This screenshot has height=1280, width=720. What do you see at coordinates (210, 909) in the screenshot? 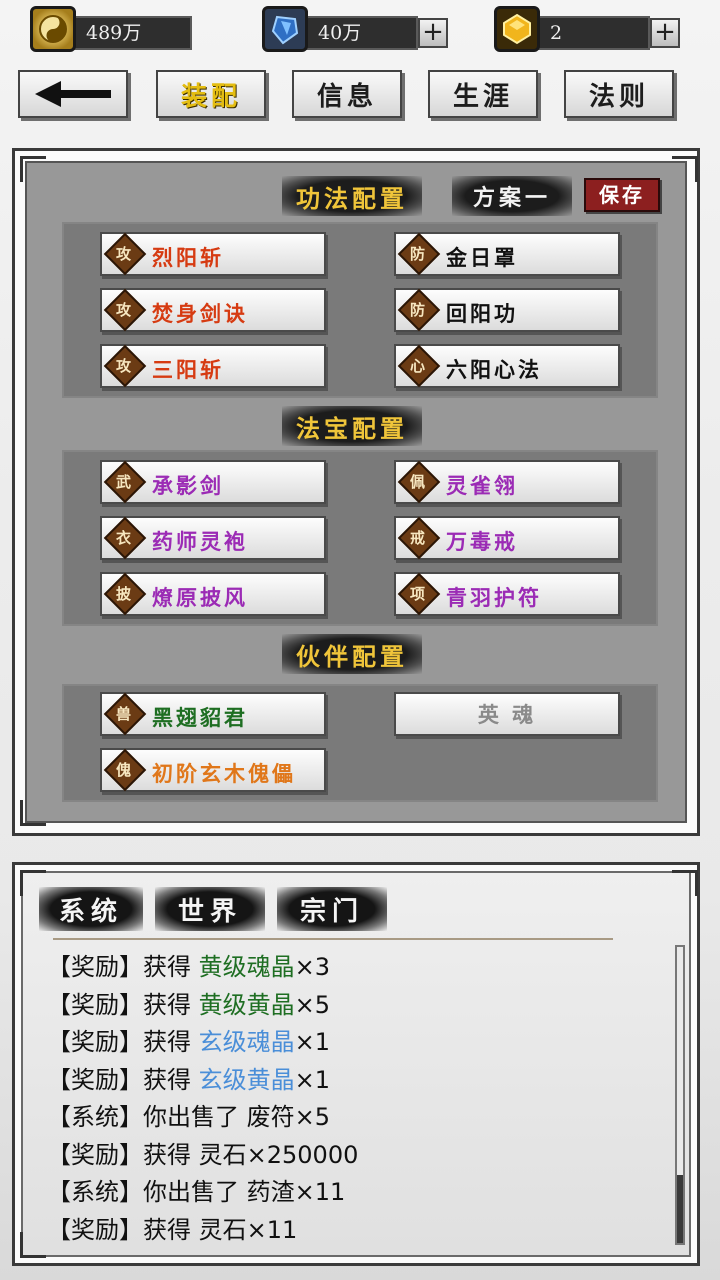
I see `chat-tab-world: 世界` at bounding box center [210, 909].